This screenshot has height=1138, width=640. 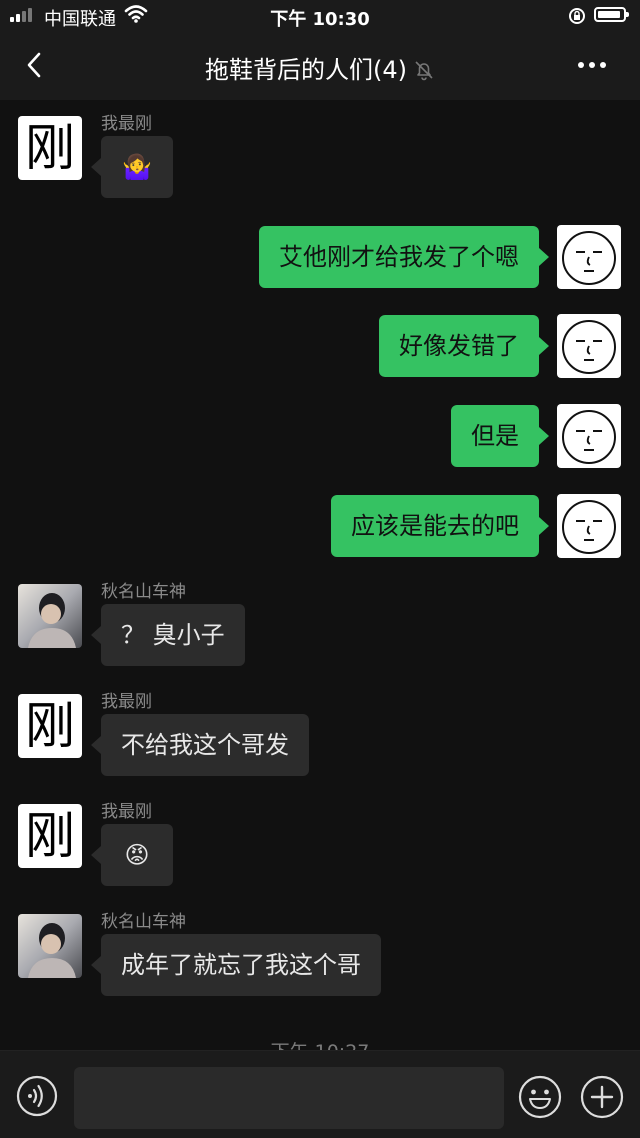 What do you see at coordinates (289, 1098) in the screenshot?
I see `message-input` at bounding box center [289, 1098].